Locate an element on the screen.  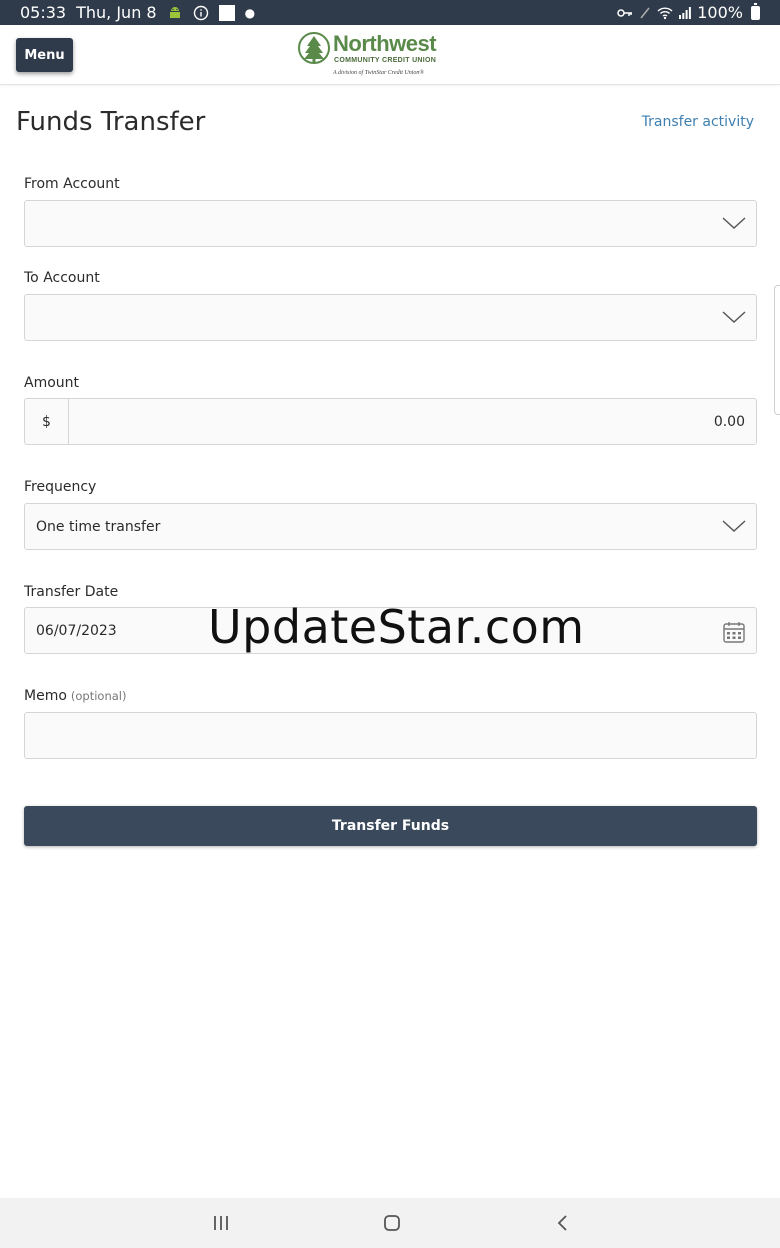
menu-button: Menu is located at coordinates (44, 55).